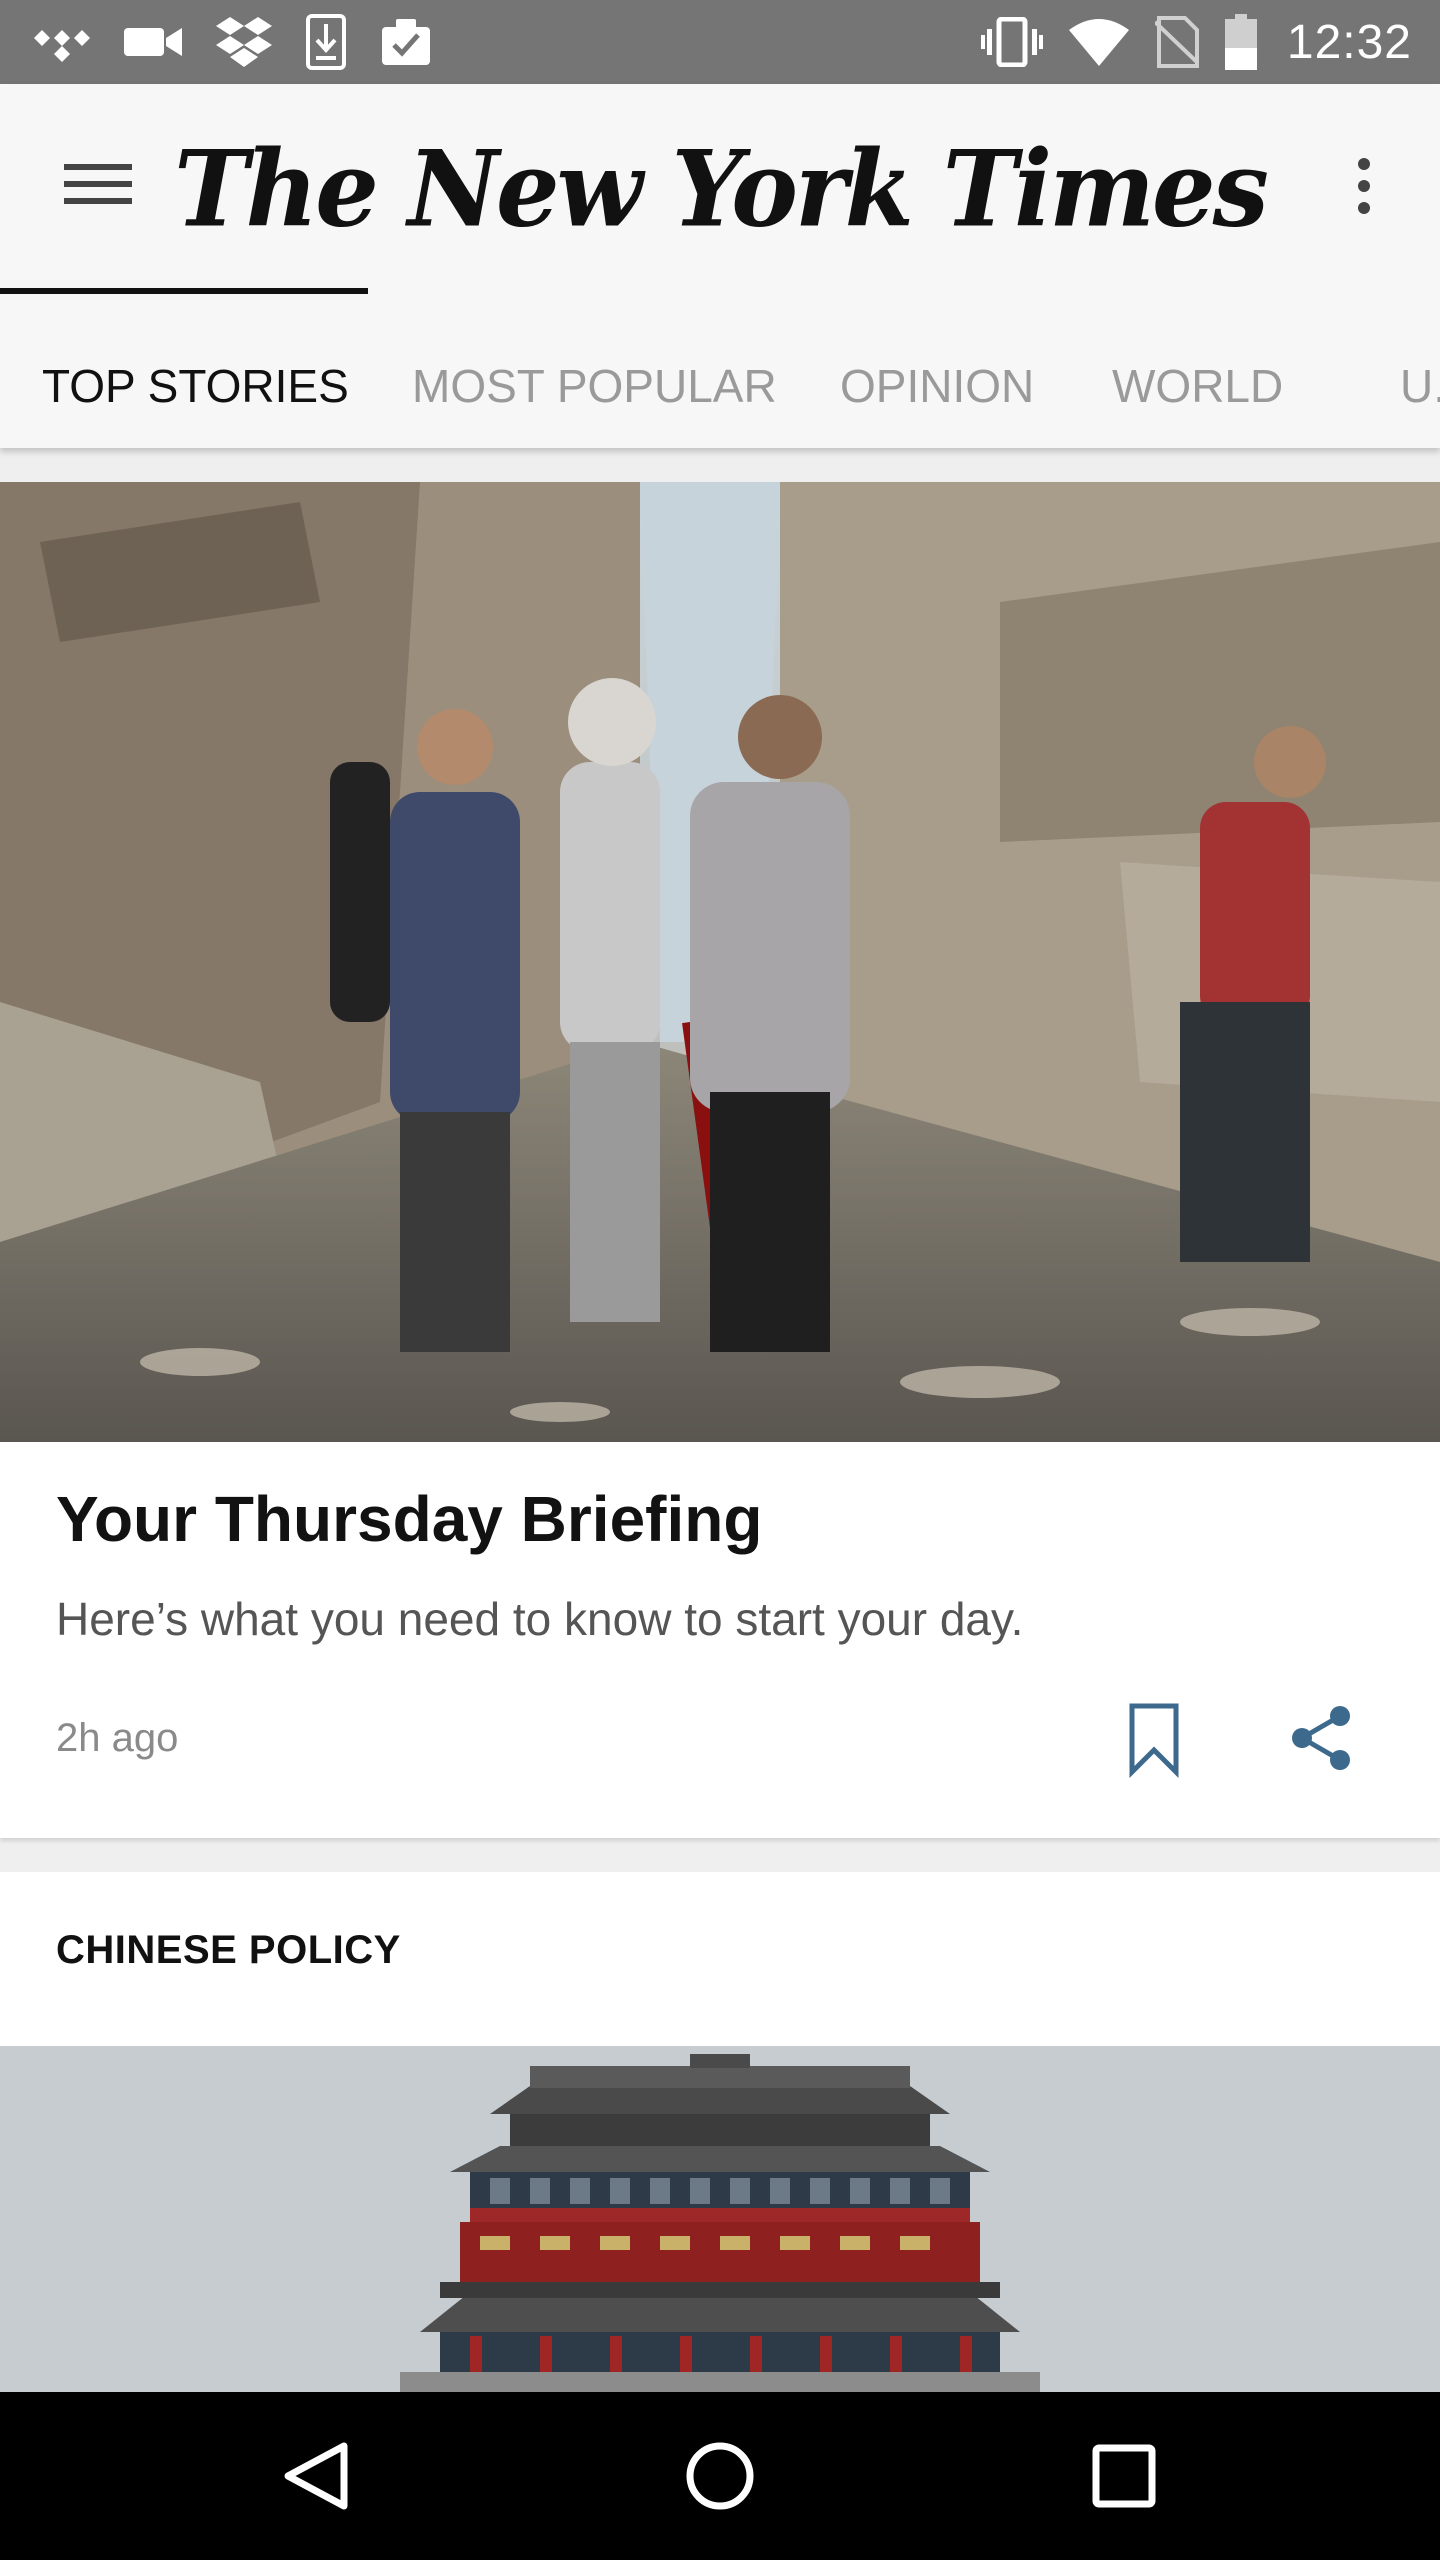 The width and height of the screenshot is (1440, 2560). I want to click on back-triangle-icon, so click(316, 2486).